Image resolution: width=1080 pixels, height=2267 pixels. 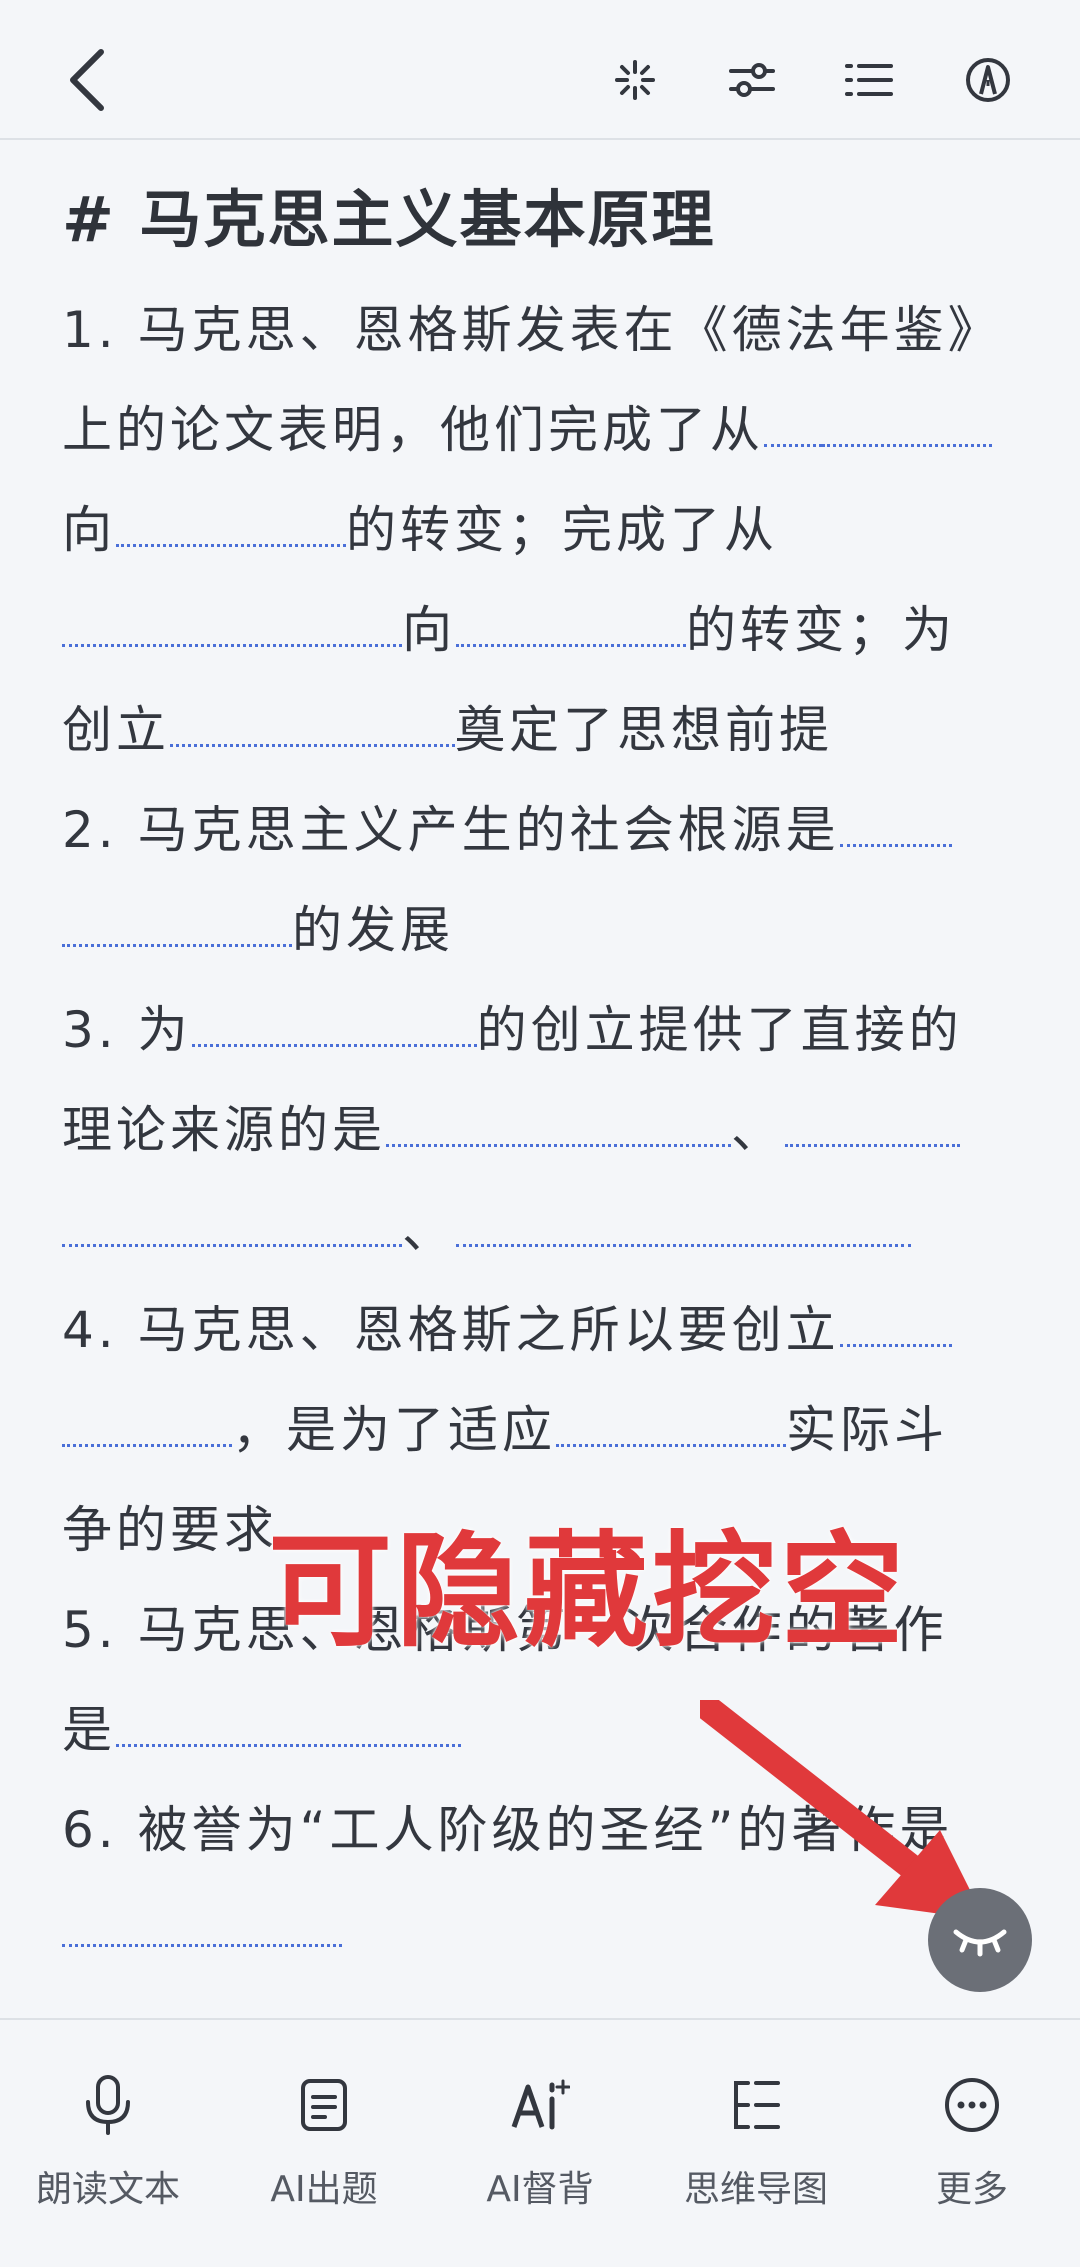 I want to click on more-icon, so click(x=972, y=2105).